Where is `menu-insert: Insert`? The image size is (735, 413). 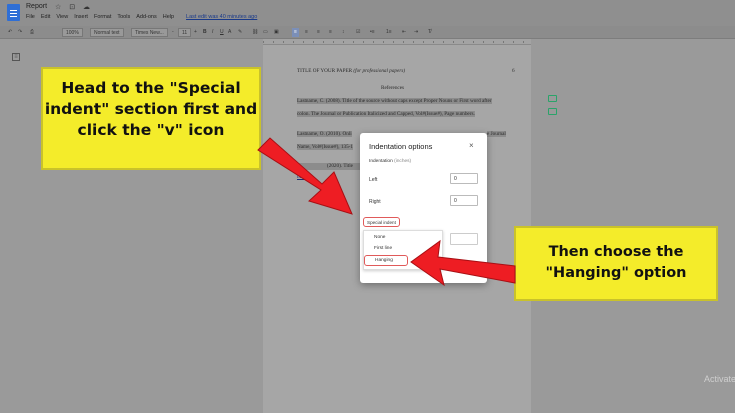
menu-insert: Insert is located at coordinates (81, 17).